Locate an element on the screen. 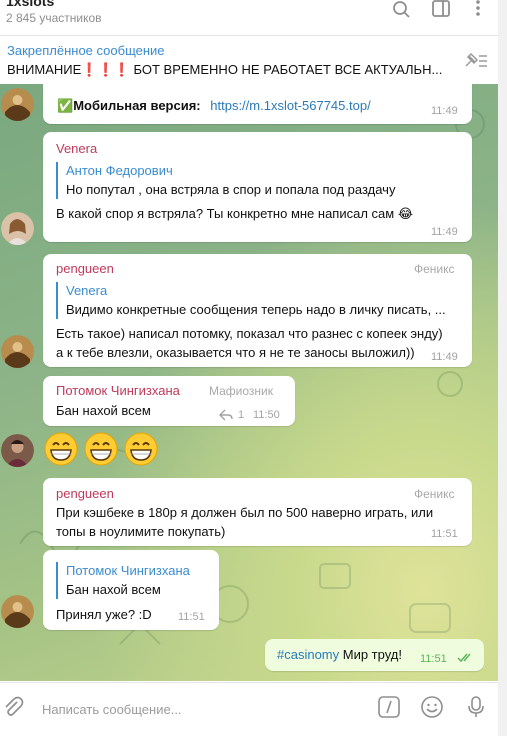 The width and height of the screenshot is (507, 737). more-vertical-icon is located at coordinates (478, 10).